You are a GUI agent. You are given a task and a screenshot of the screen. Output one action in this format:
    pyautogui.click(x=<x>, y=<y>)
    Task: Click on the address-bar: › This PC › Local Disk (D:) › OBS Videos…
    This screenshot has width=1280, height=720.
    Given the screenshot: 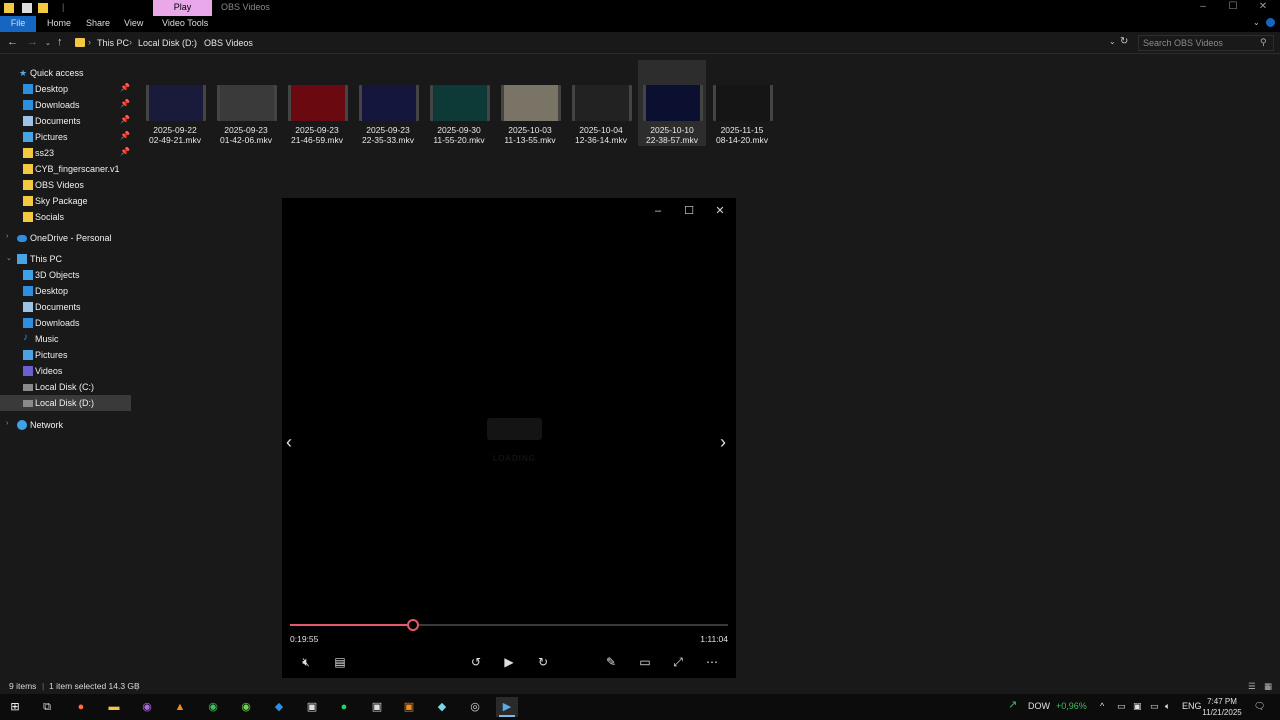 What is the action you would take?
    pyautogui.click(x=603, y=43)
    